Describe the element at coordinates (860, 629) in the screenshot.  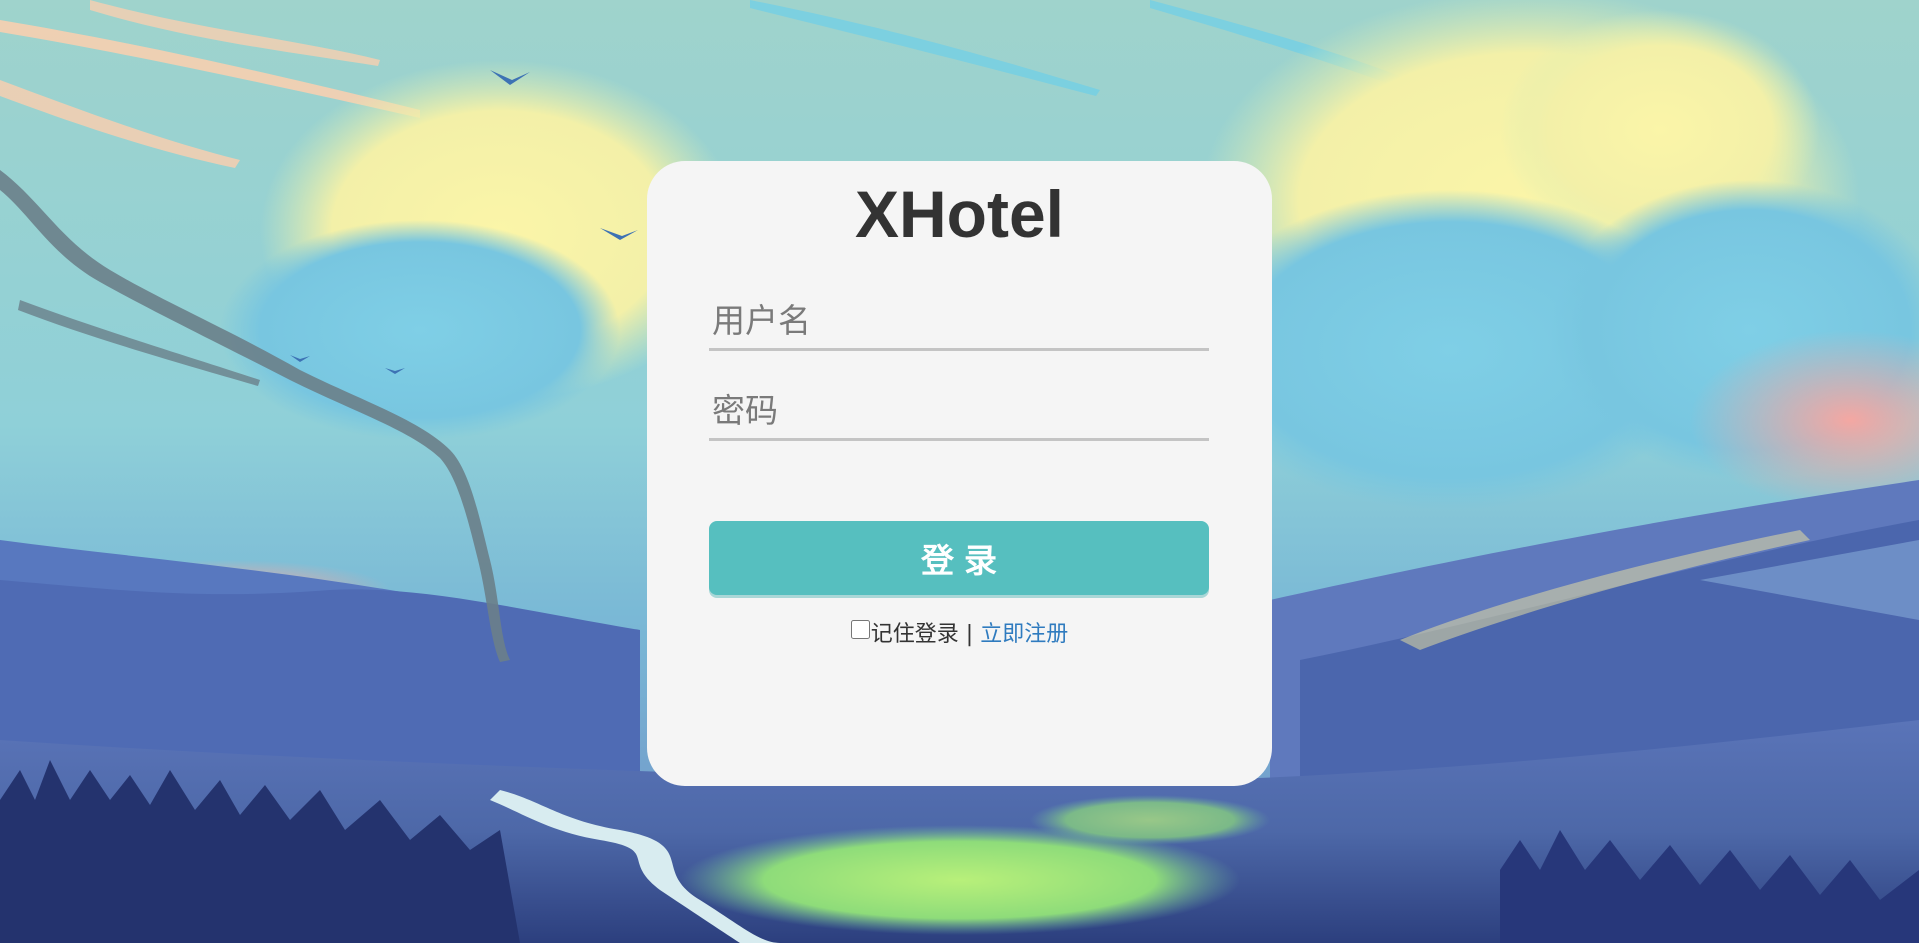
I see `remember-checkbox` at that location.